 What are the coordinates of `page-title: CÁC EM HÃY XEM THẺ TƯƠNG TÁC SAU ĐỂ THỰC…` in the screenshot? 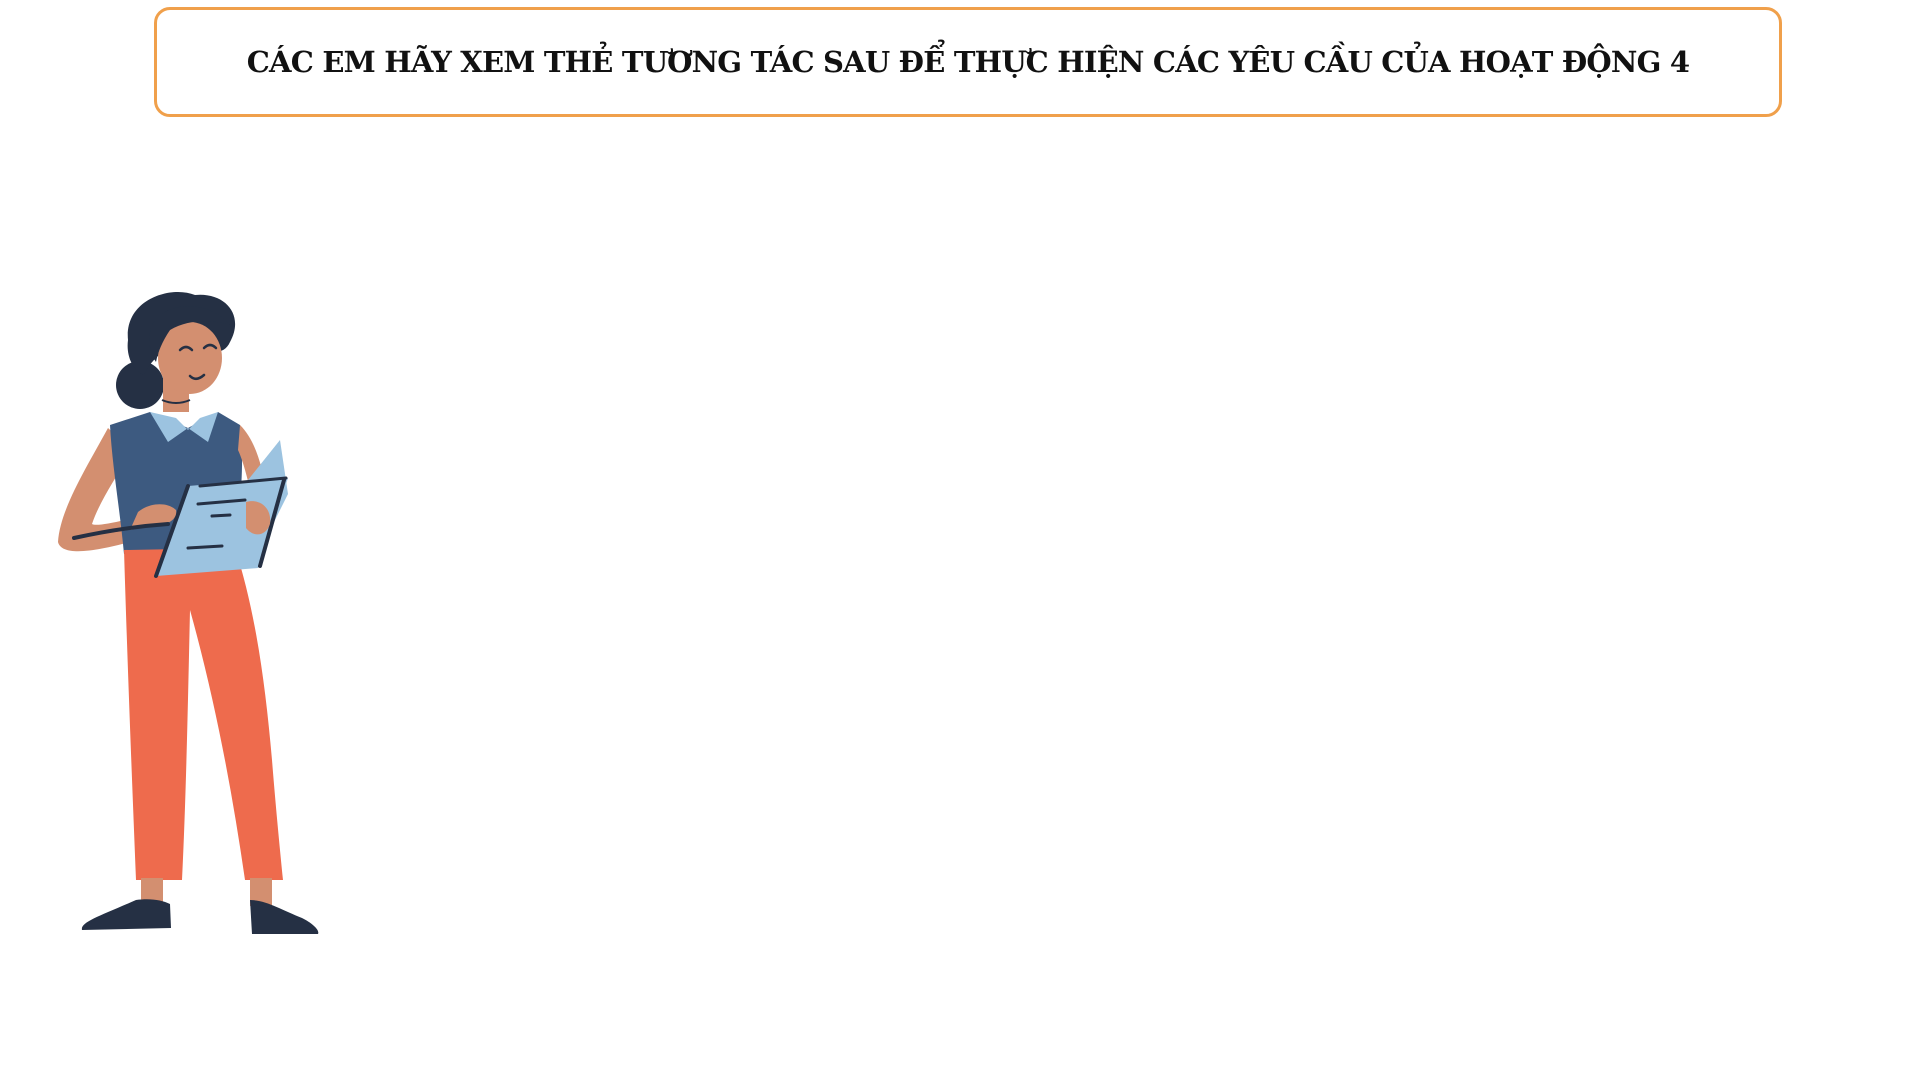 It's located at (968, 62).